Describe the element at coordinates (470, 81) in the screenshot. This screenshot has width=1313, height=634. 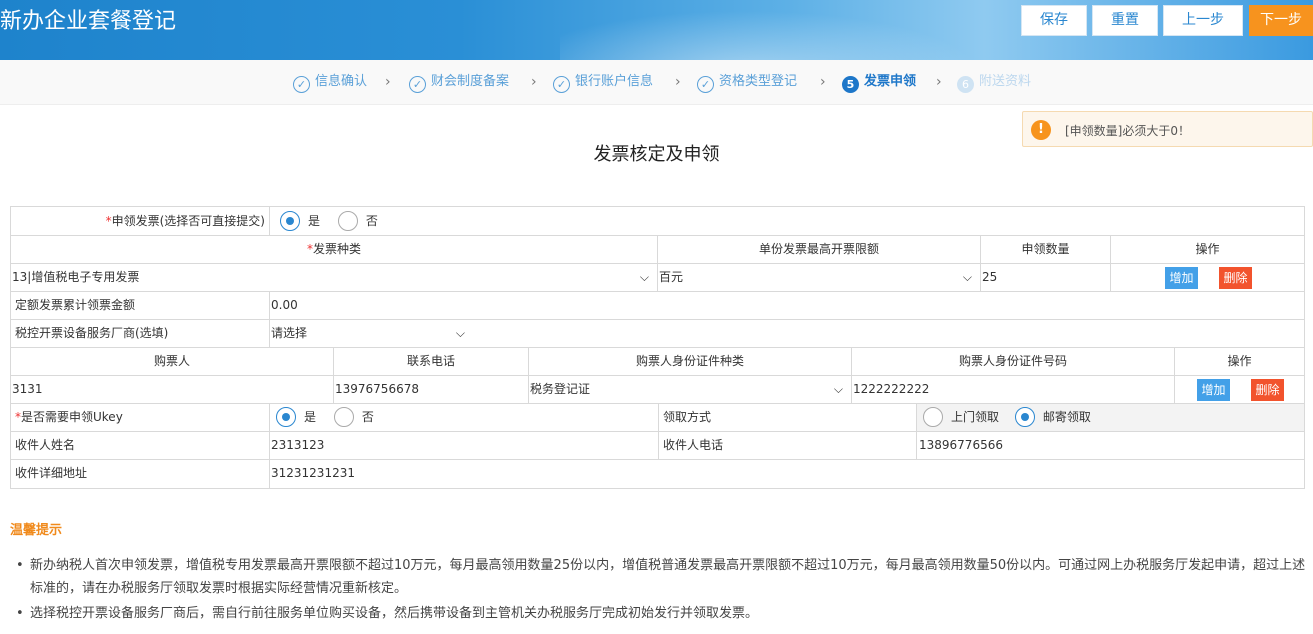
I see `step-label: 财会制度备案` at that location.